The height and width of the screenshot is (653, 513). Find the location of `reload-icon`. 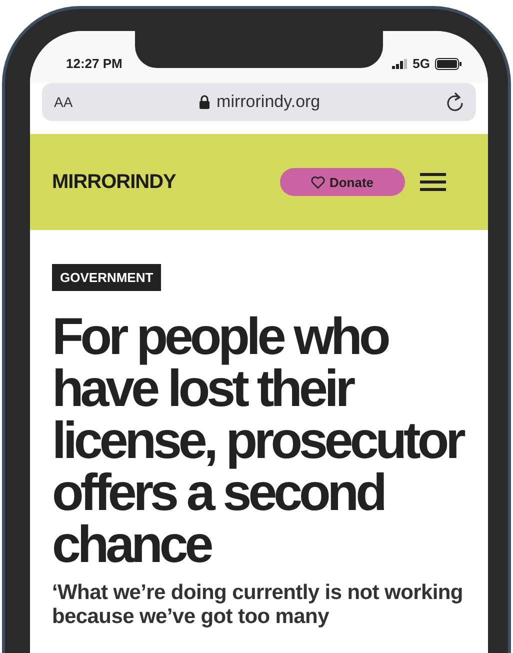

reload-icon is located at coordinates (455, 102).